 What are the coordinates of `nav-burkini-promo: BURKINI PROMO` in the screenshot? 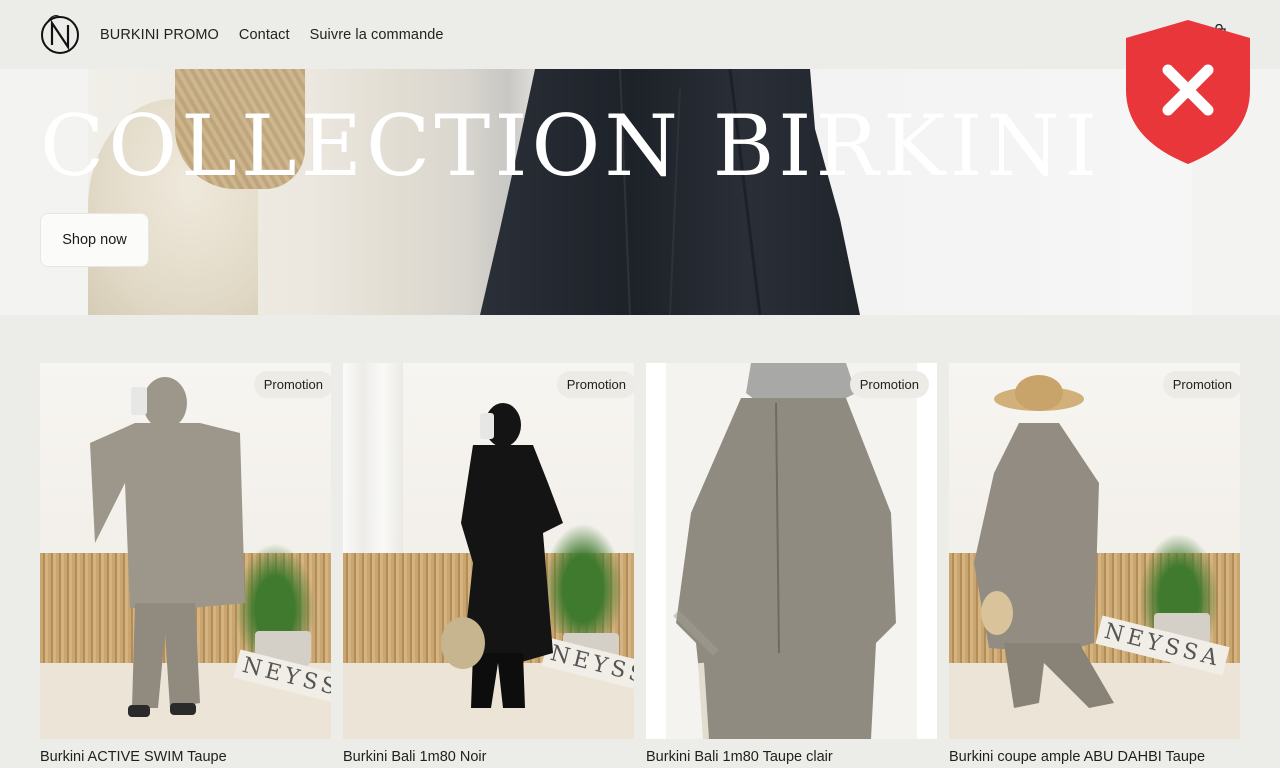 It's located at (159, 35).